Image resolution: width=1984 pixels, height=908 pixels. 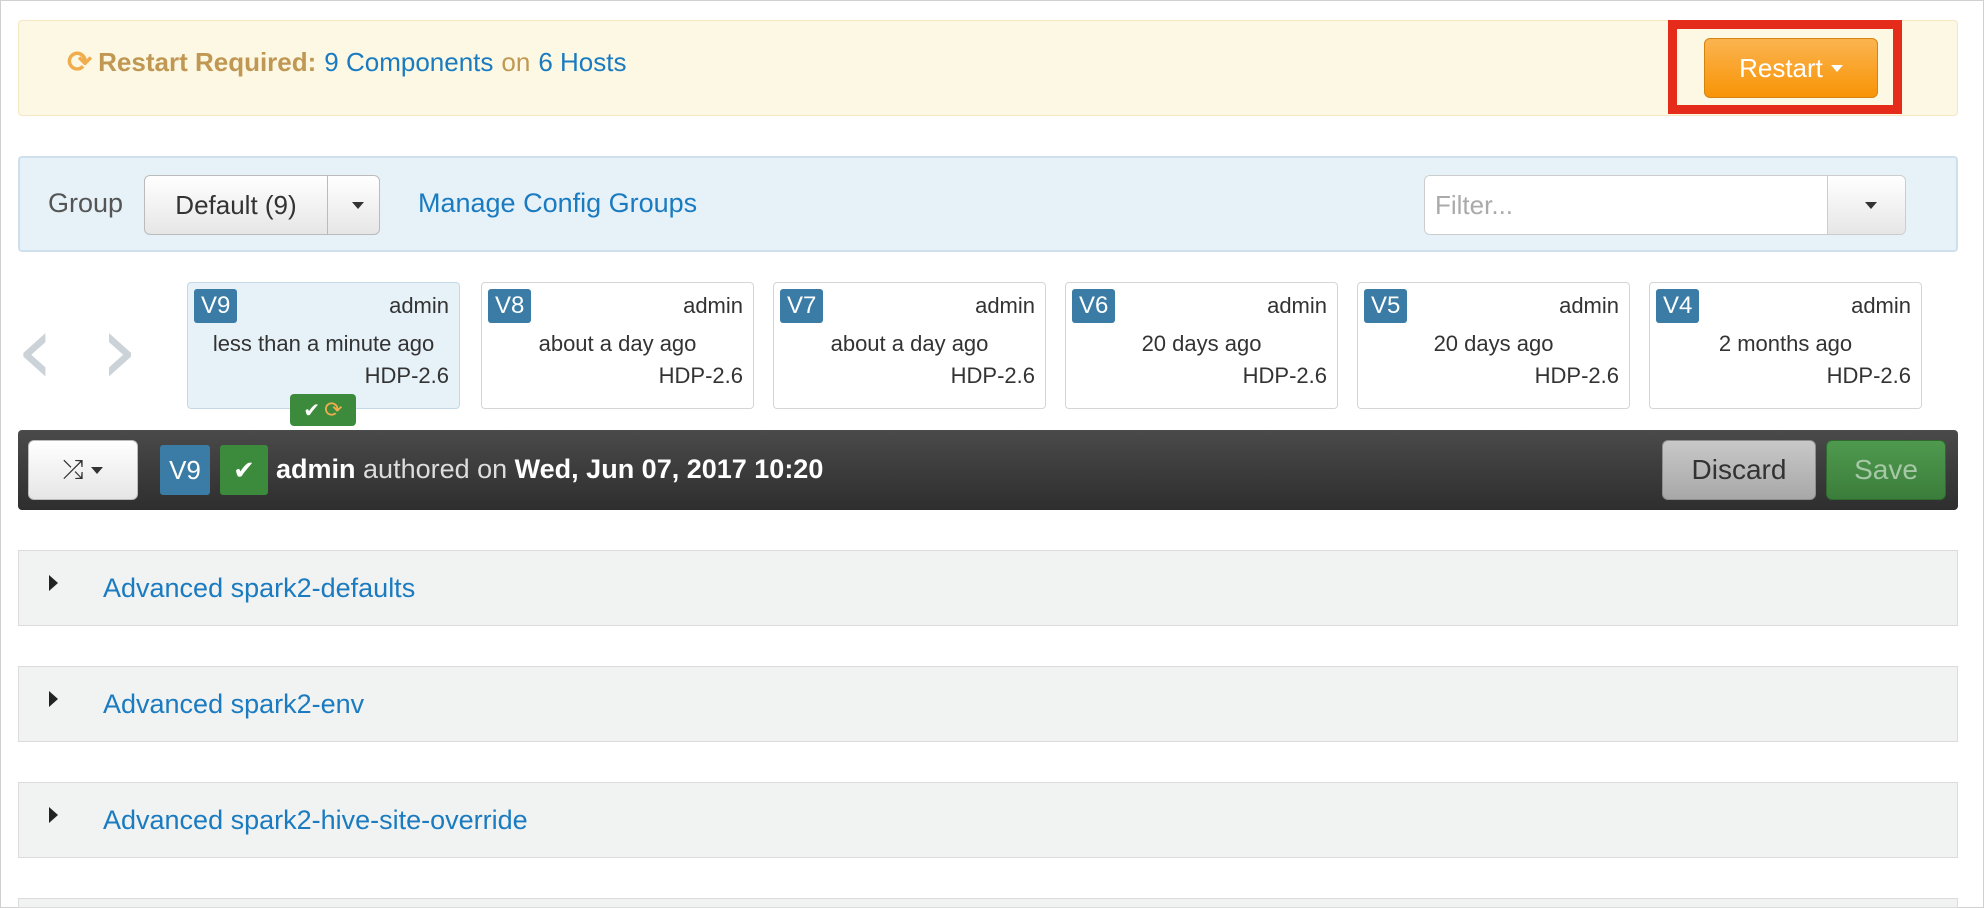 I want to click on version-box-v7: V7 admin about a day ago HDP-2.6, so click(x=909, y=345).